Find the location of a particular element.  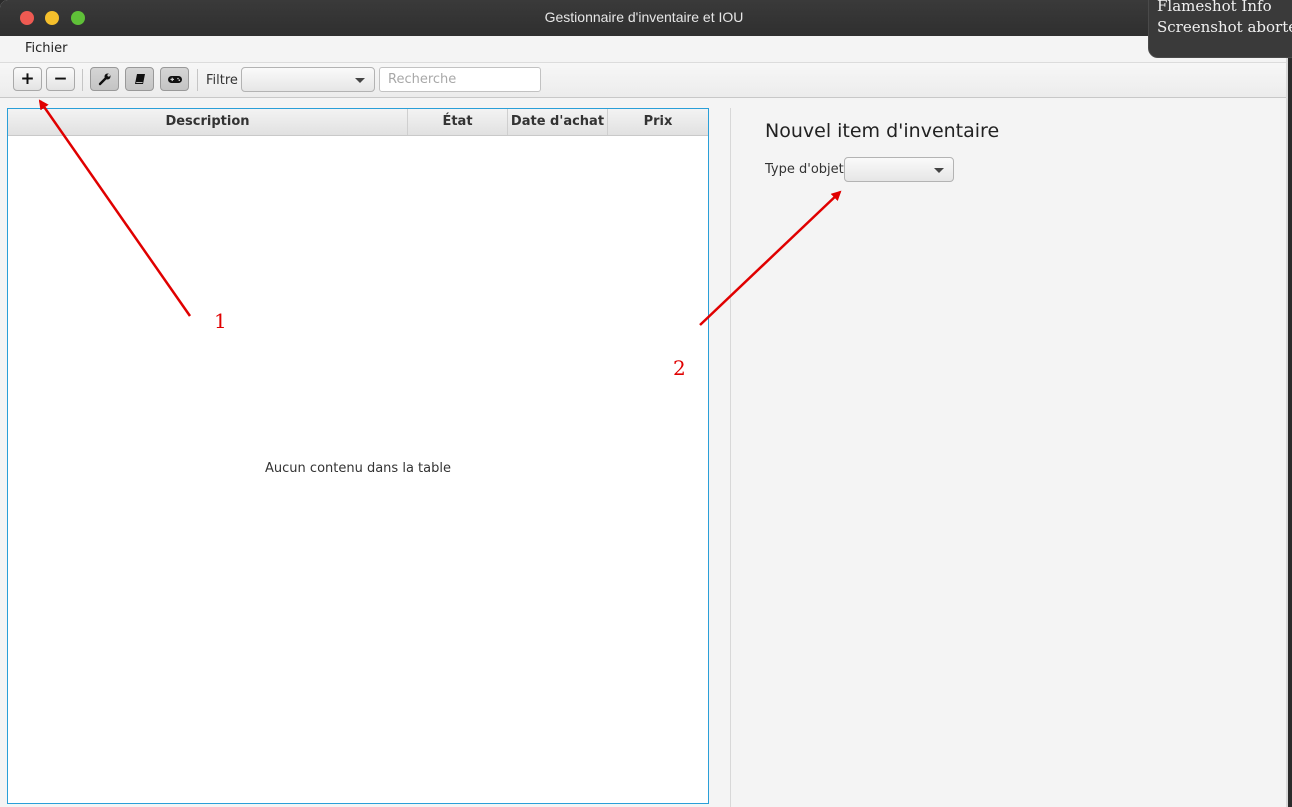

games-filter-toggle is located at coordinates (174, 79).